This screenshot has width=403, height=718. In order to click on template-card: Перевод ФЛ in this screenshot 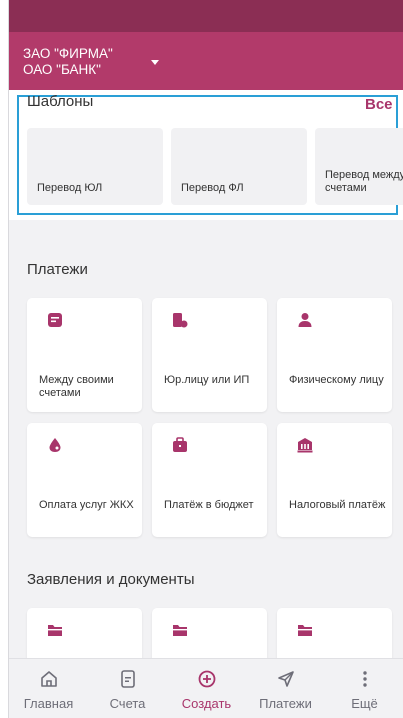, I will do `click(239, 166)`.